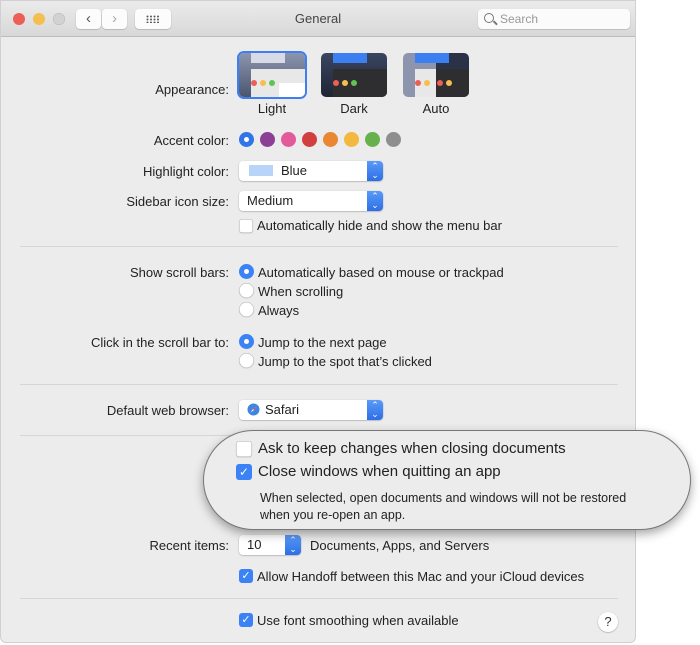 This screenshot has height=645, width=700. Describe the element at coordinates (186, 171) in the screenshot. I see `highlight-color-label: Highlight color:` at that location.